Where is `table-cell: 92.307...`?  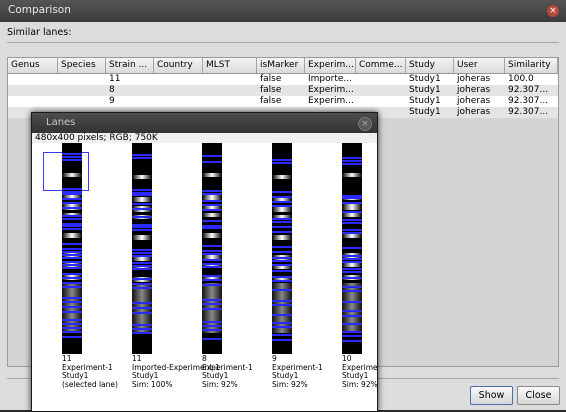
table-cell: 92.307... is located at coordinates (528, 90).